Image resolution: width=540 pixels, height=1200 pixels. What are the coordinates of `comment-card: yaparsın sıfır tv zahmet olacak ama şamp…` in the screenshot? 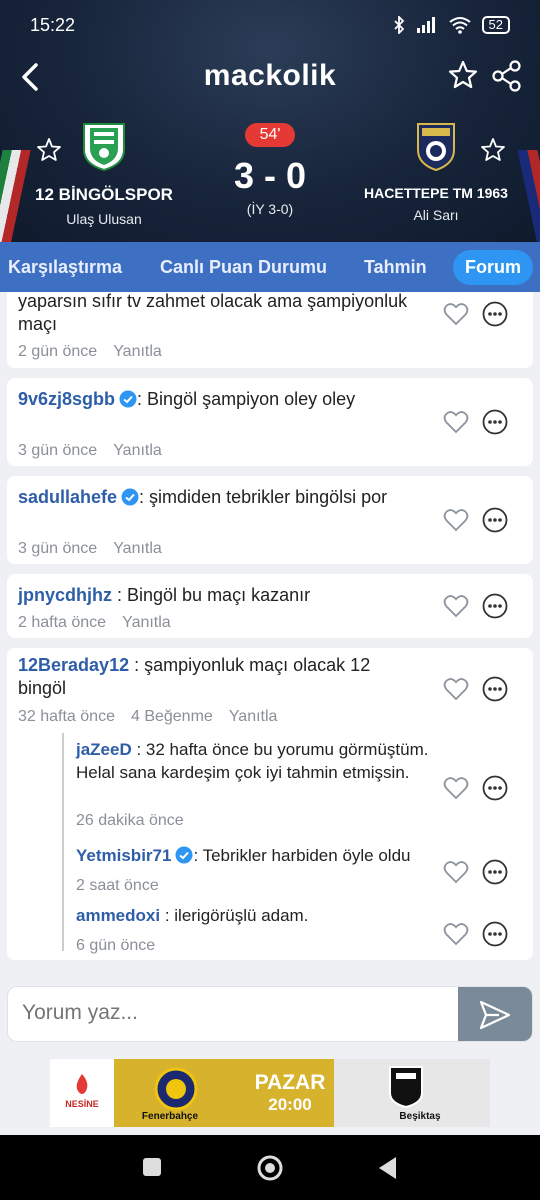 It's located at (270, 330).